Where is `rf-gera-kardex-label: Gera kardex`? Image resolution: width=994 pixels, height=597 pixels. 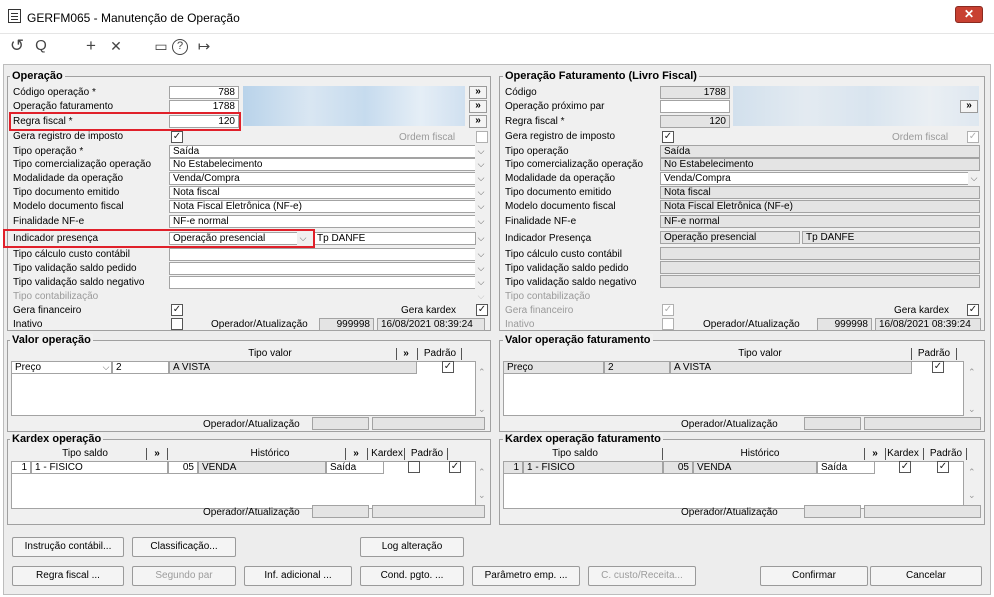
rf-gera-kardex-label: Gera kardex is located at coordinates (922, 310).